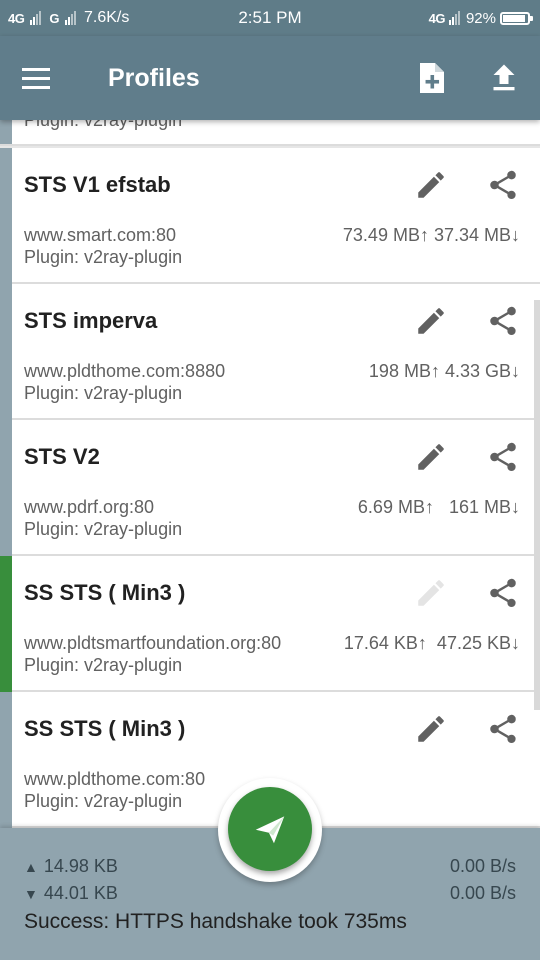 The image size is (540, 960). I want to click on download-arrow-icon: ▼, so click(31, 894).